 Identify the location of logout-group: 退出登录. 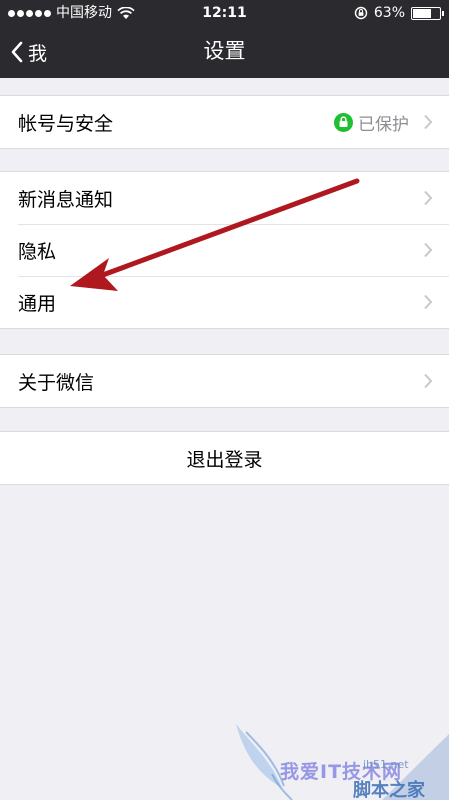
(224, 458).